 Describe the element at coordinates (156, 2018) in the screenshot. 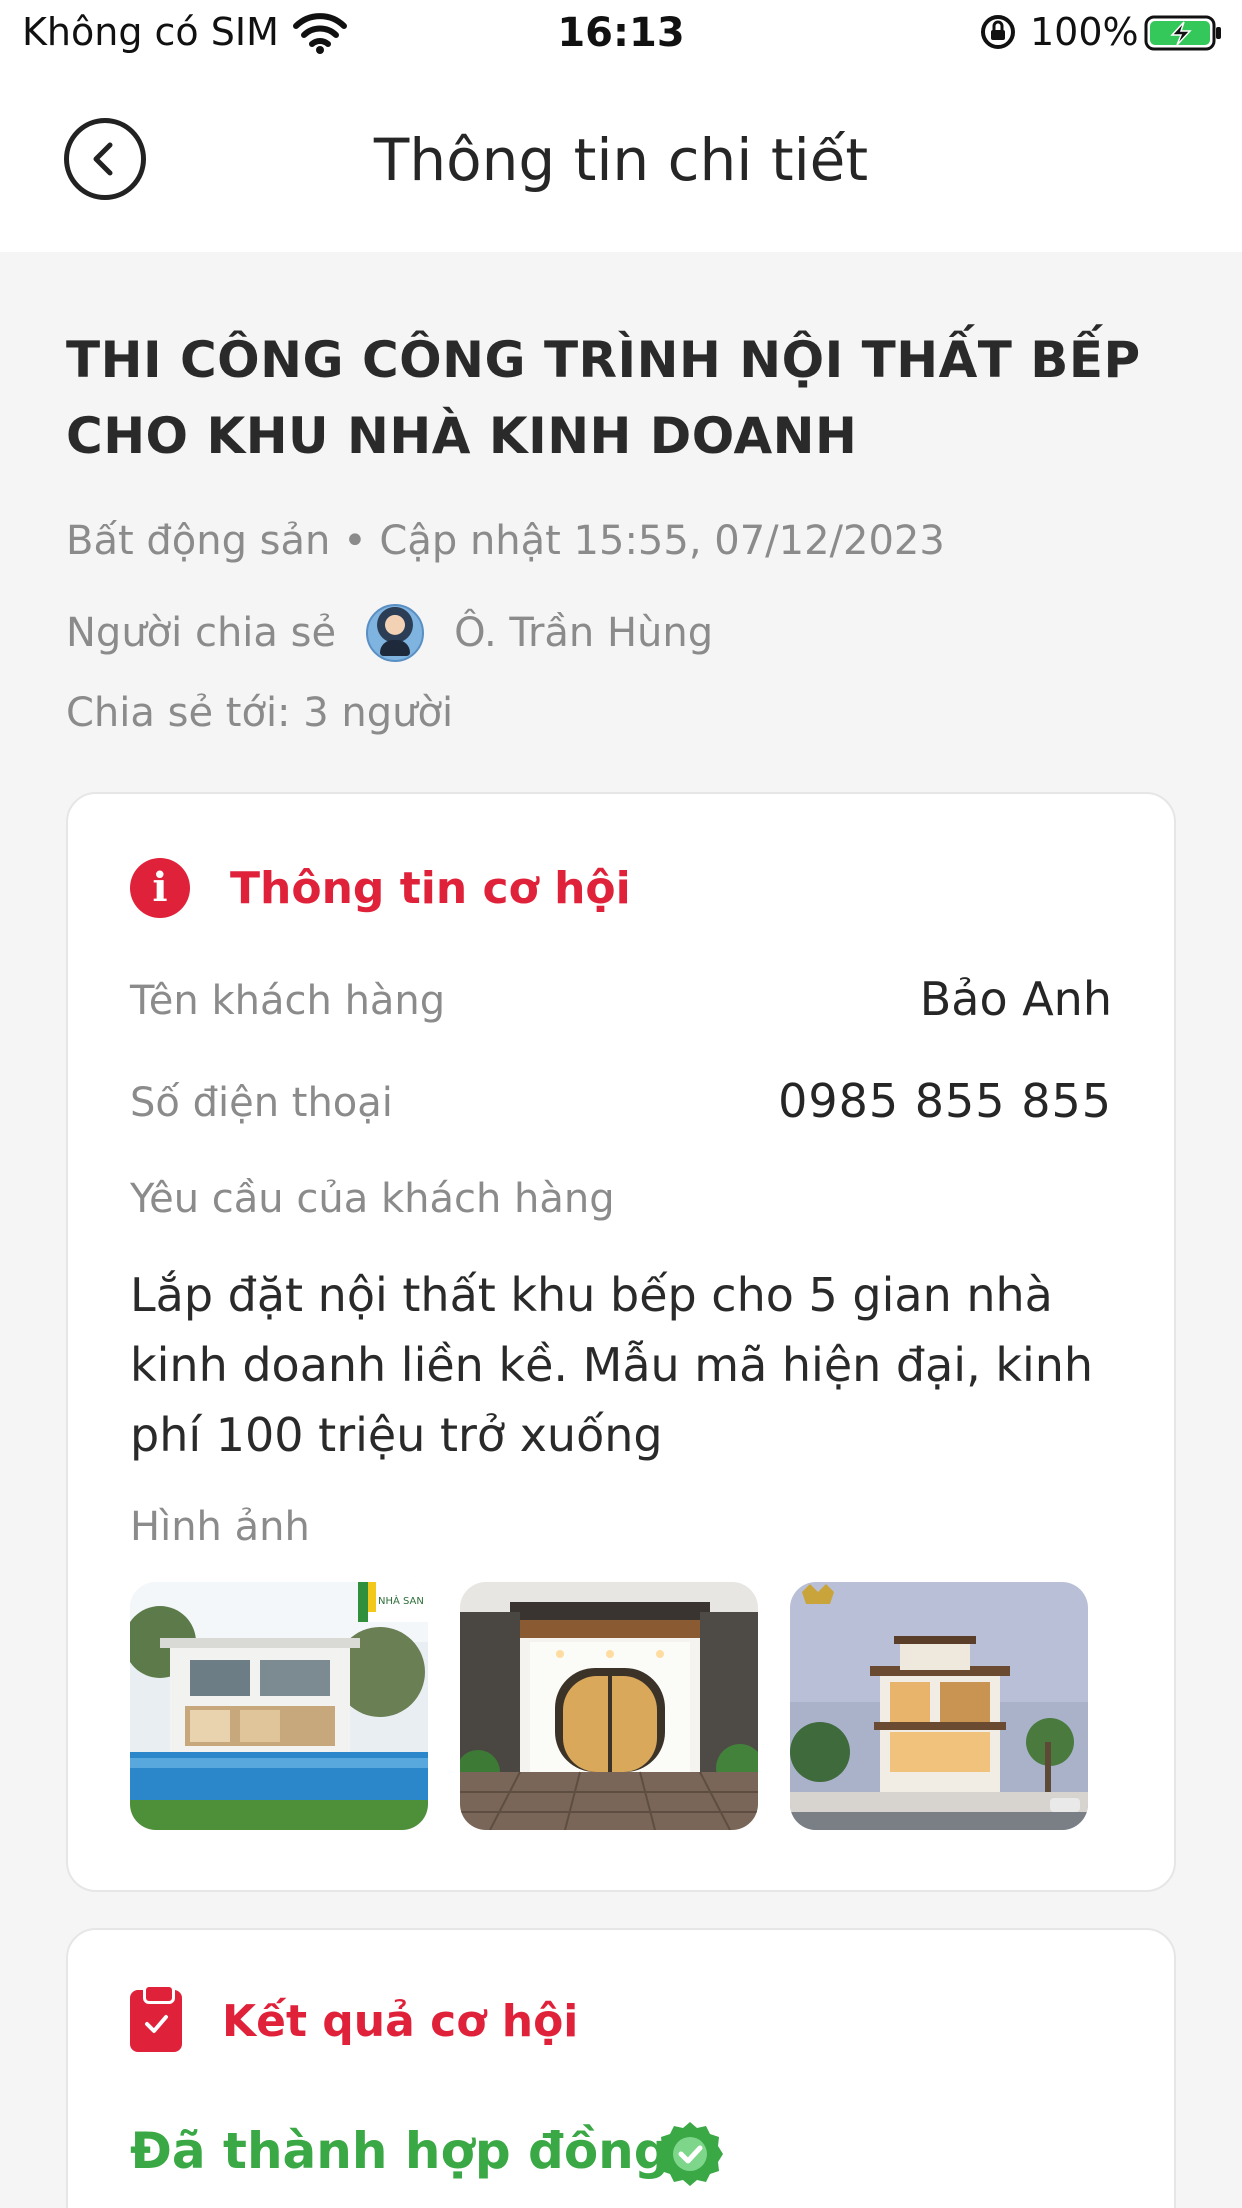

I see `clipboard-check-icon` at that location.